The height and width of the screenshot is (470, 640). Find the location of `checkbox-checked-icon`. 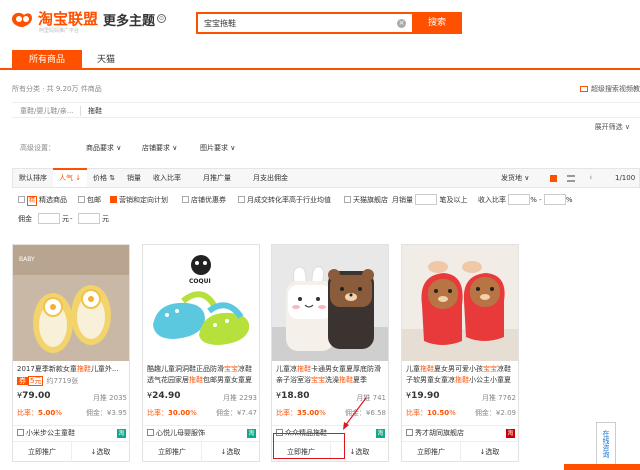

checkbox-checked-icon is located at coordinates (113, 199).